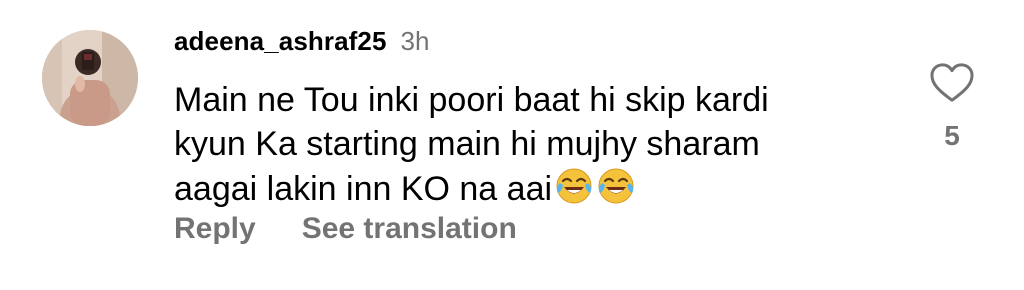  Describe the element at coordinates (409, 229) in the screenshot. I see `see-translation-button: See translation` at that location.